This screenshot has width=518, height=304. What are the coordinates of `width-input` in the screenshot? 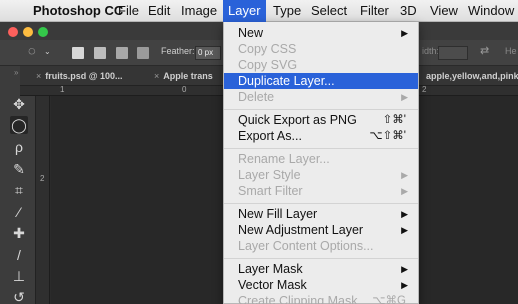 It's located at (453, 53).